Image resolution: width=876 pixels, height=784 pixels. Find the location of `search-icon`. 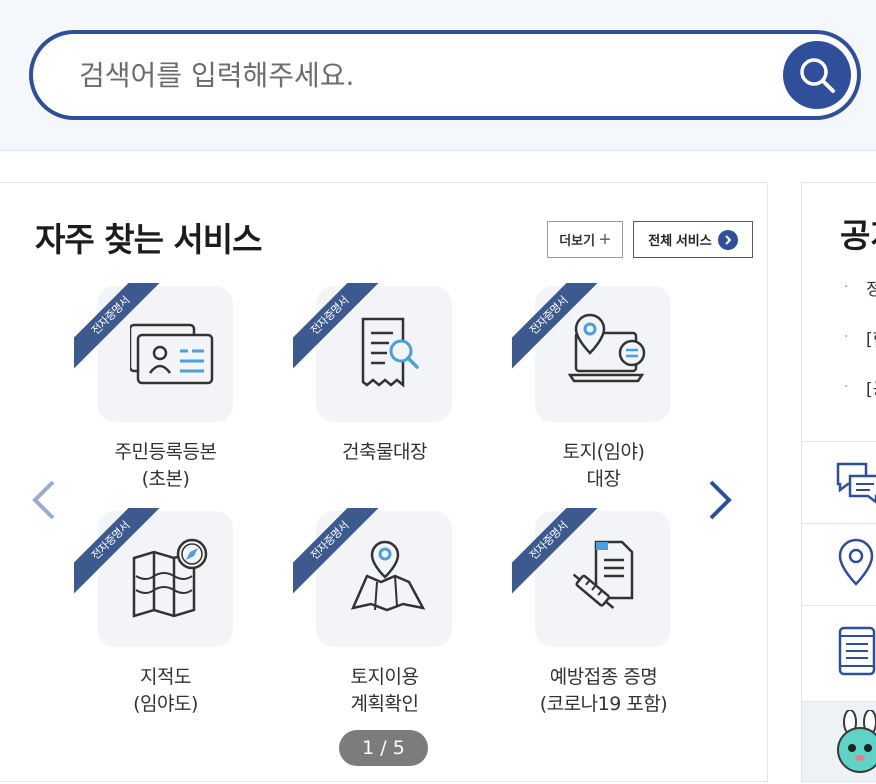

search-icon is located at coordinates (817, 75).